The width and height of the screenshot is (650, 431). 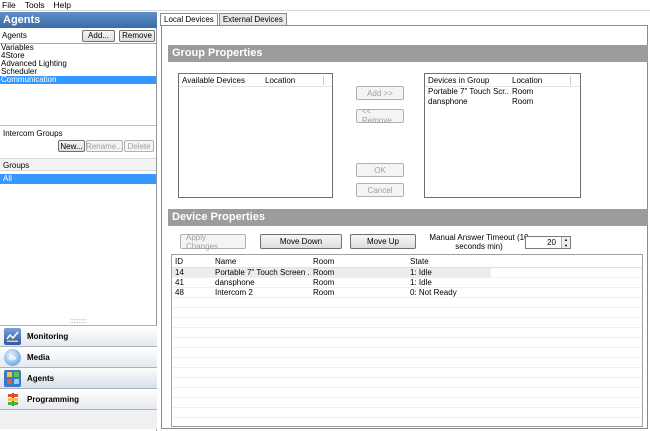 I want to click on device-properties-header: Device Properties, so click(x=408, y=217).